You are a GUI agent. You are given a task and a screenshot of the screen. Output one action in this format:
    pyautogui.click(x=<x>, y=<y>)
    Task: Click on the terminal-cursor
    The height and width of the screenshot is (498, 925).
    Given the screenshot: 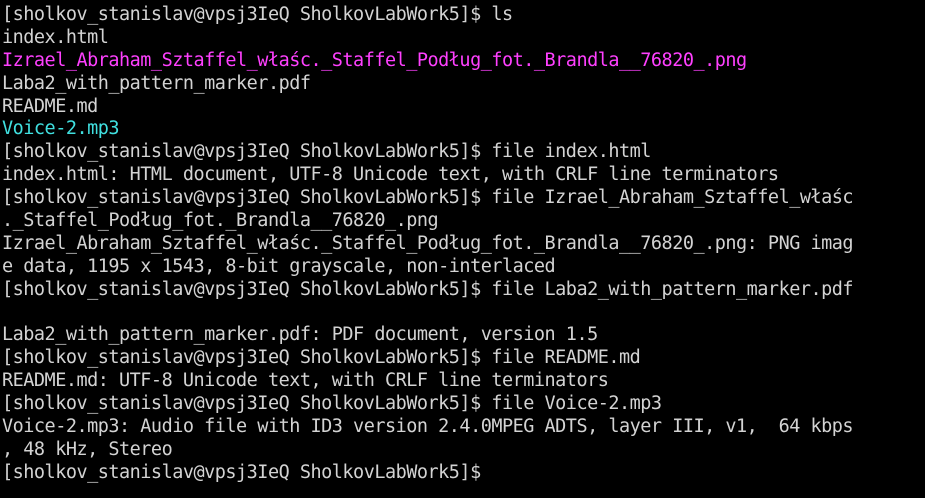 What is the action you would take?
    pyautogui.click(x=496, y=471)
    